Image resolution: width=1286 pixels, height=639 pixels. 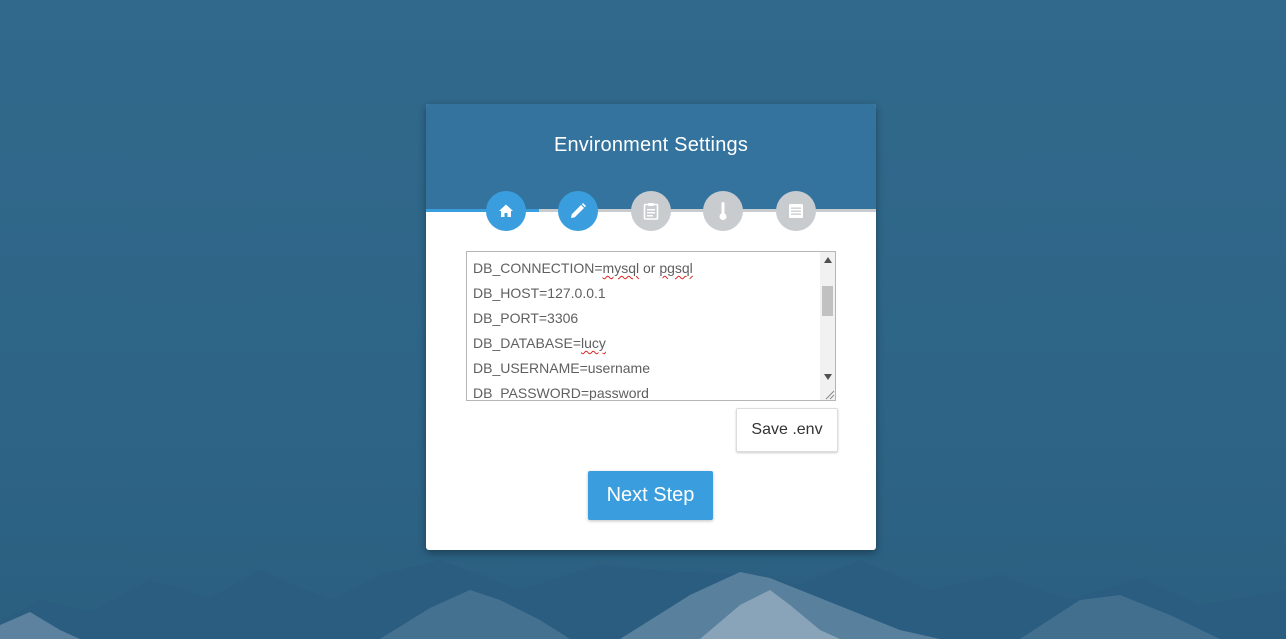 I want to click on page-title: Environment Settings, so click(x=651, y=145).